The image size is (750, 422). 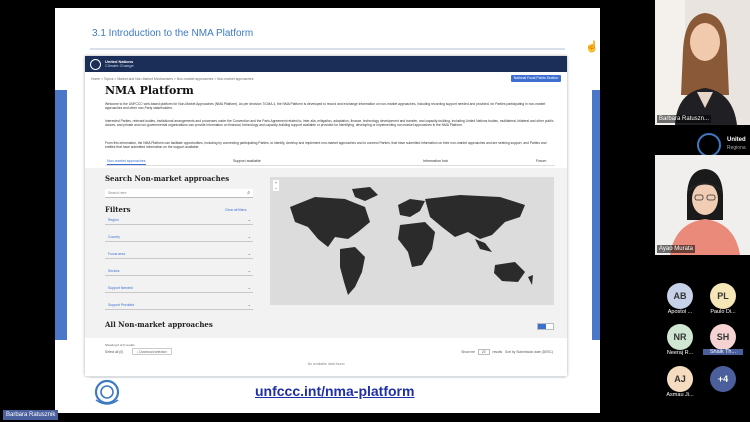 What do you see at coordinates (468, 352) in the screenshot?
I see `show-label: Show me` at bounding box center [468, 352].